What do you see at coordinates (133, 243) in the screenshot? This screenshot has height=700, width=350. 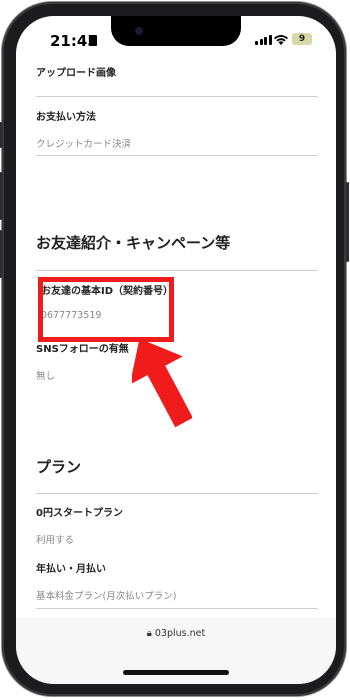 I see `campaign-section-heading: お友達紹介・キャンペーン等` at bounding box center [133, 243].